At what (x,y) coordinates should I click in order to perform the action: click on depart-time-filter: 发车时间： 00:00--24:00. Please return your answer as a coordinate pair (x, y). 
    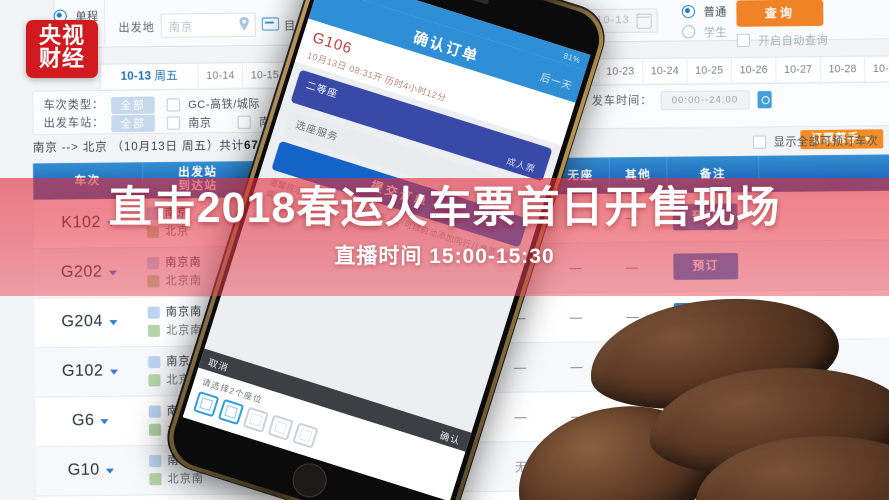
    Looking at the image, I should click on (682, 100).